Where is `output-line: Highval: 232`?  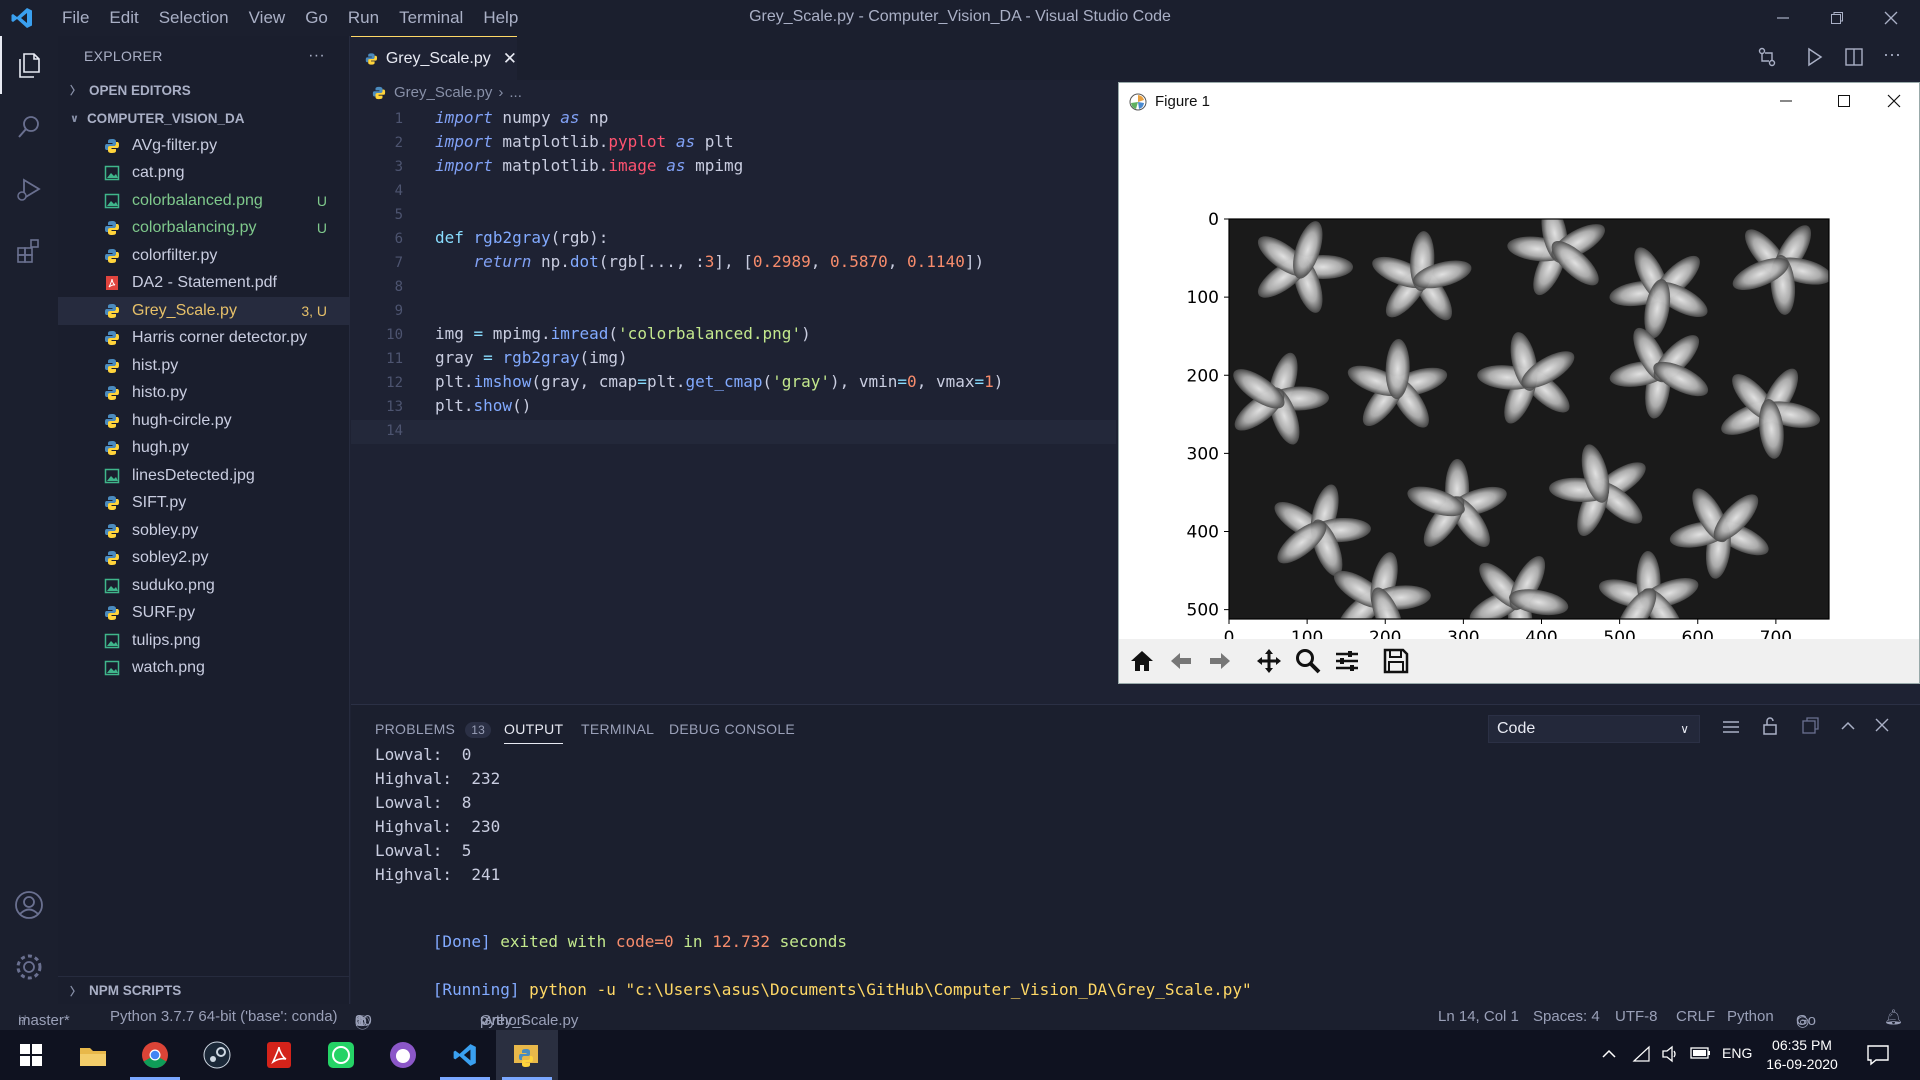 output-line: Highval: 232 is located at coordinates (438, 778).